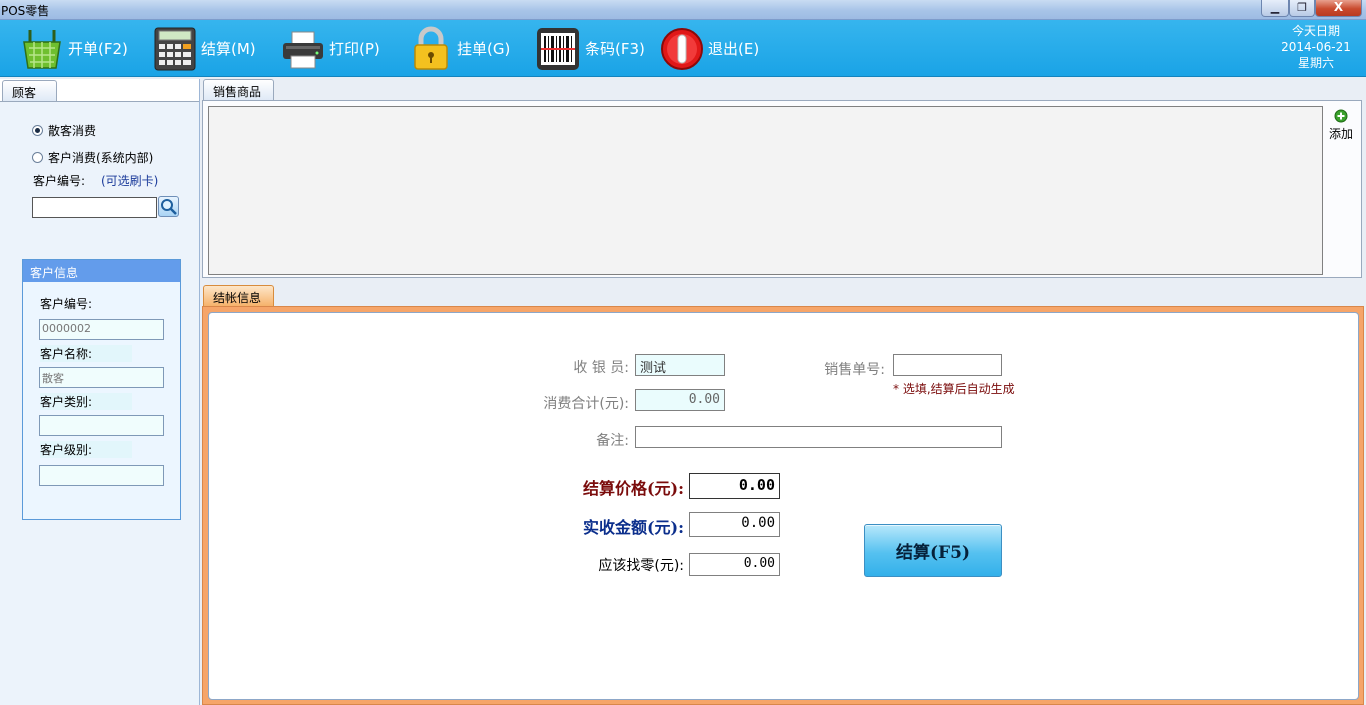 This screenshot has height=705, width=1366. Describe the element at coordinates (175, 48) in the screenshot. I see `calculator-icon` at that location.